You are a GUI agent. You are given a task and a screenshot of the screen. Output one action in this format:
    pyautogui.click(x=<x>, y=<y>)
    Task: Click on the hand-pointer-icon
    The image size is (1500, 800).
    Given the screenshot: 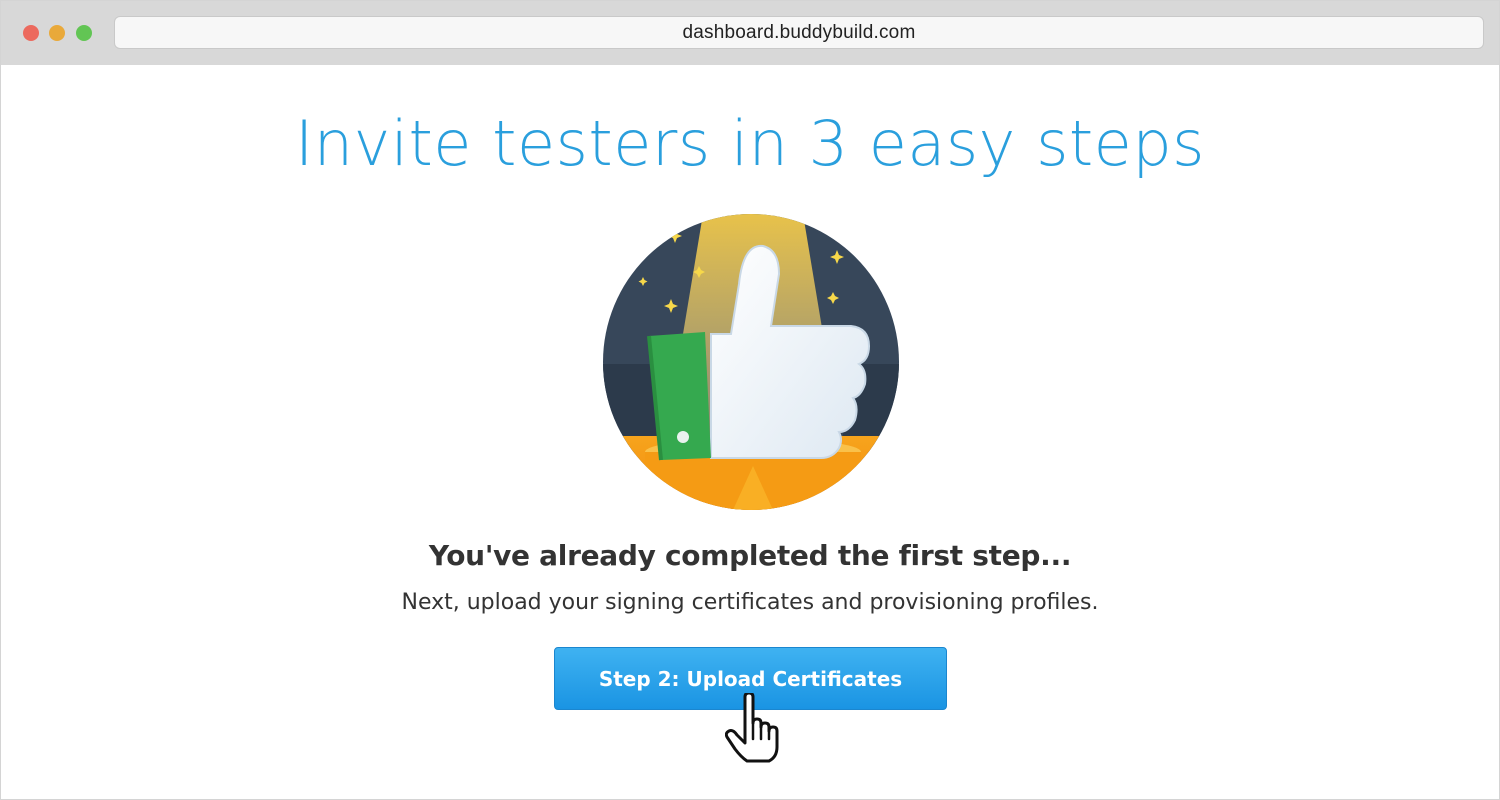 What is the action you would take?
    pyautogui.click(x=752, y=728)
    